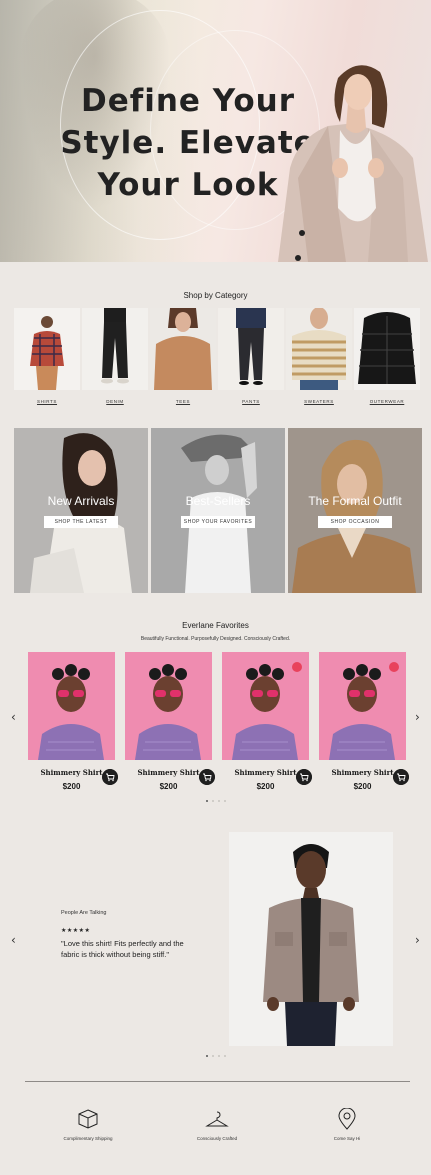  I want to click on star-rating: ★★★★★, so click(76, 931).